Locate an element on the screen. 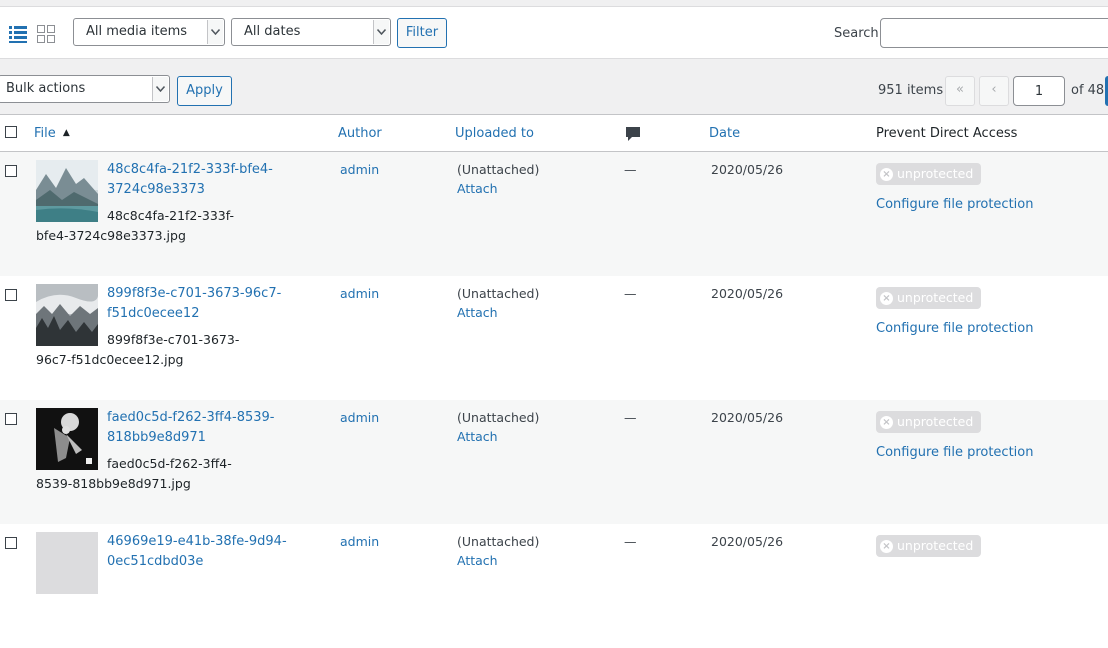  media-type-select: All media items is located at coordinates (149, 32).